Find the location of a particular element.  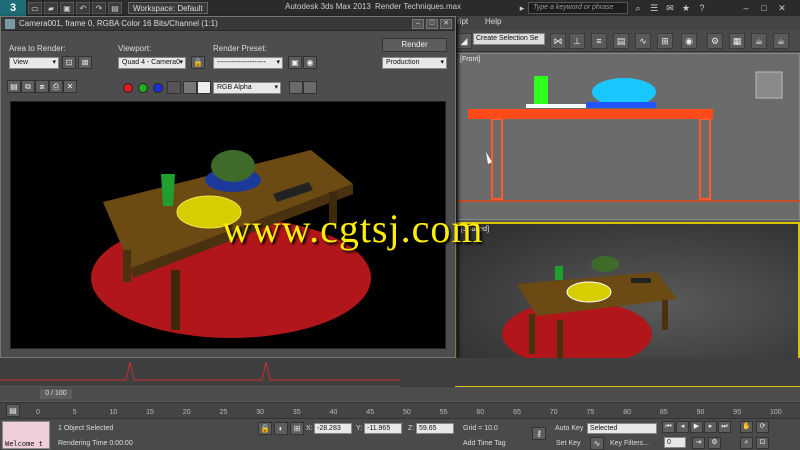

play-icon: ▶ is located at coordinates (696, 427).